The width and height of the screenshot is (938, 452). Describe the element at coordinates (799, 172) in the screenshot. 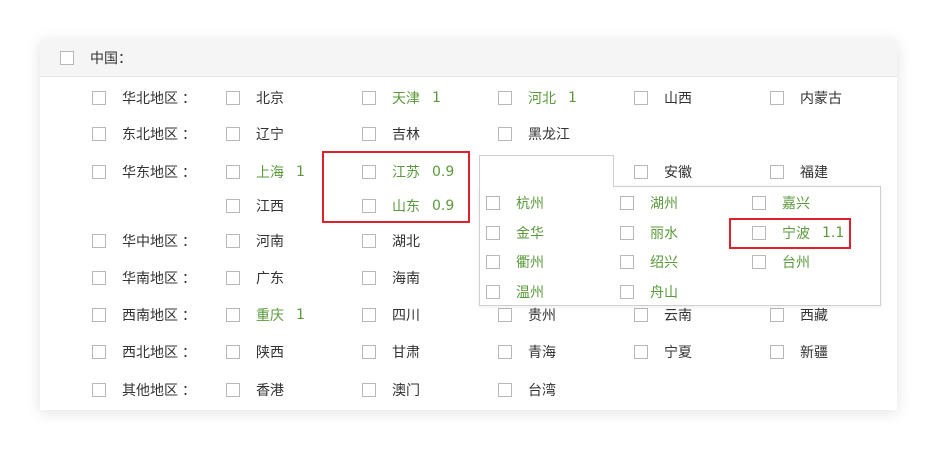

I see `province-福建: 福建` at that location.